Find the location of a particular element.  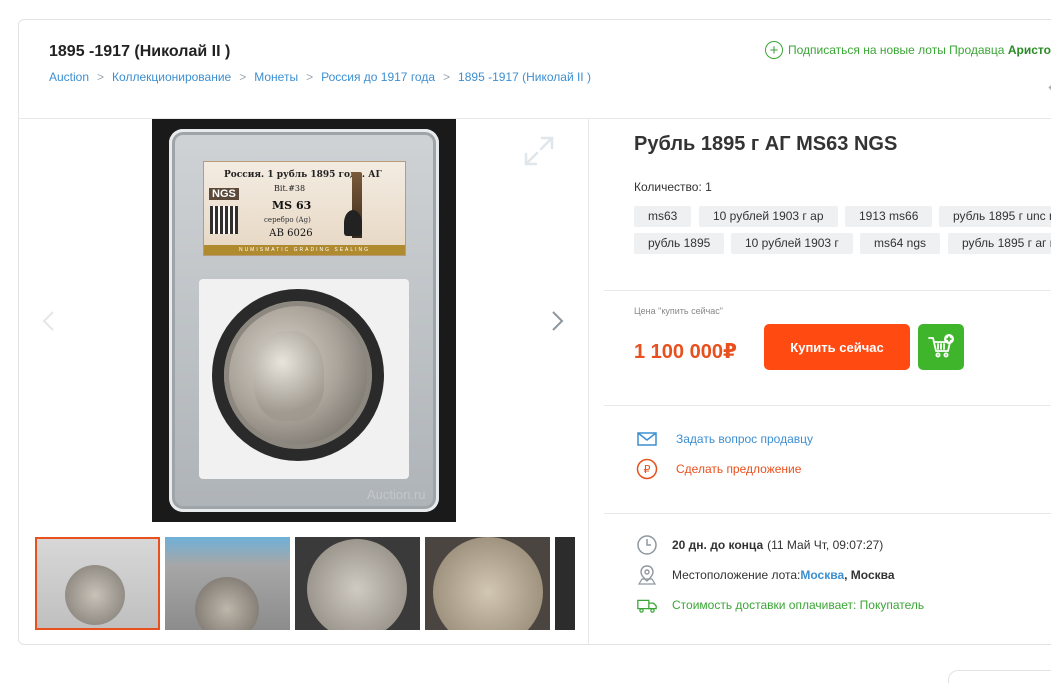

price-label: Цена "купить сейчас" is located at coordinates (679, 311).